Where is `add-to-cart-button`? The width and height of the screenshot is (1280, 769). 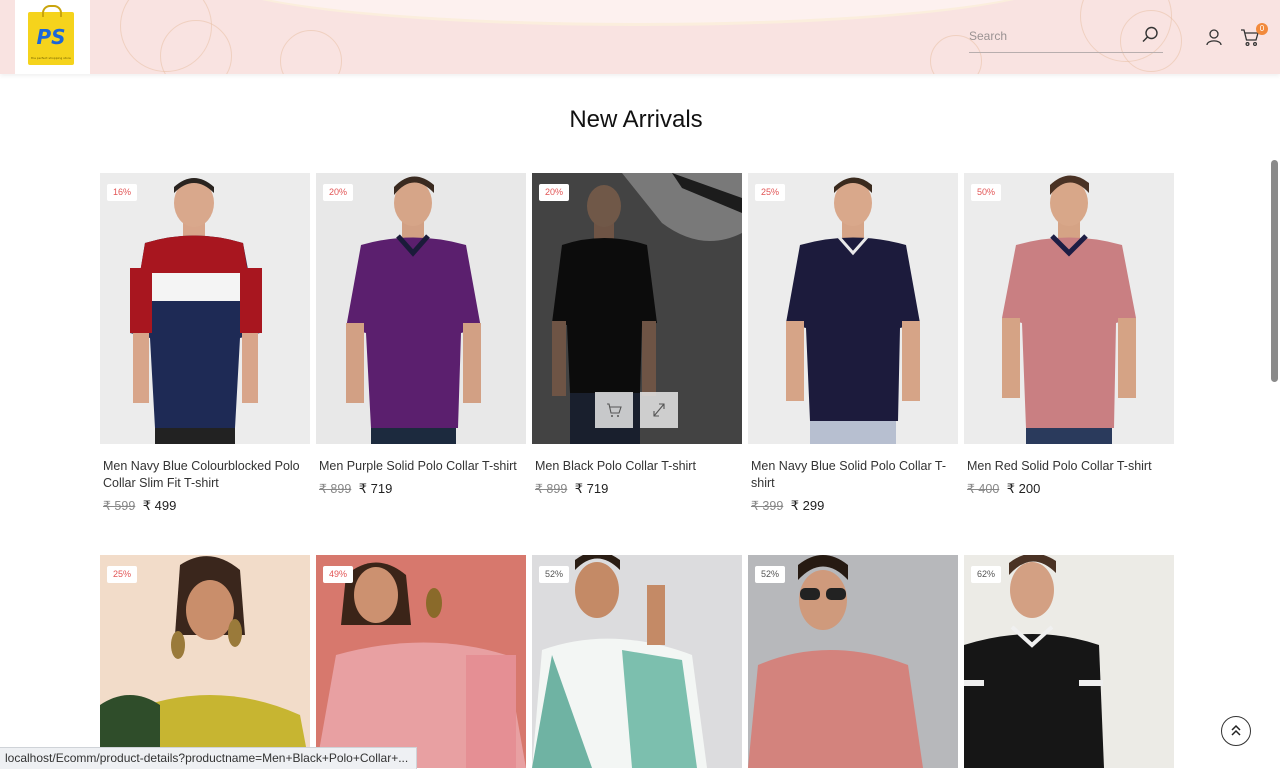 add-to-cart-button is located at coordinates (614, 410).